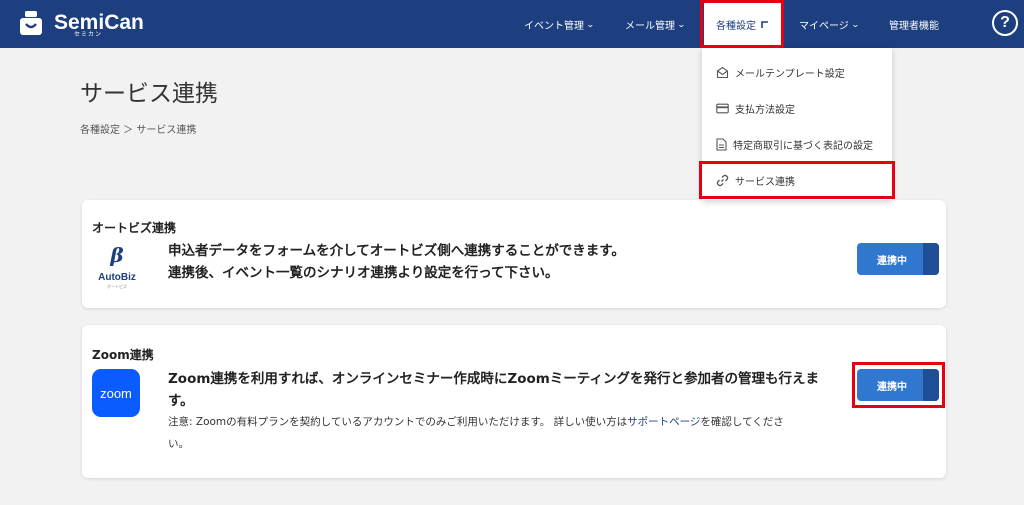  Describe the element at coordinates (797, 108) in the screenshot. I see `menu-item-payment-method: 支払方法設定` at that location.